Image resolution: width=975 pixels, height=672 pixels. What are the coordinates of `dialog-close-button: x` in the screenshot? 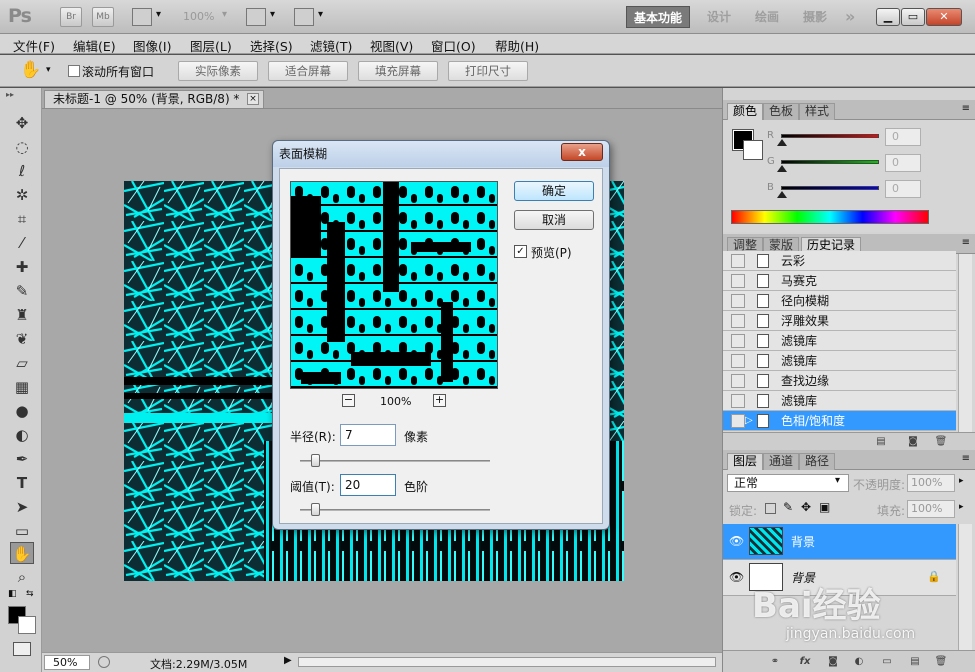 It's located at (582, 152).